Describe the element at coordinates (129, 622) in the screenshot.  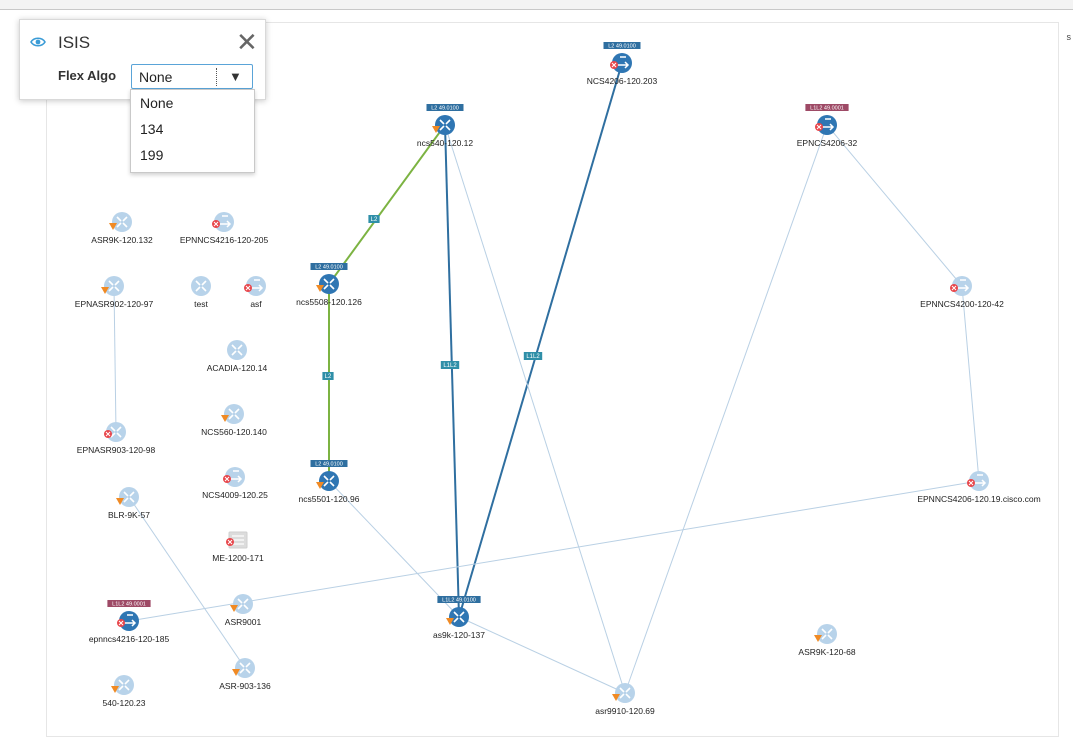
I see `device-node: L1L2 49.0001 epnncs4216-120-185` at that location.